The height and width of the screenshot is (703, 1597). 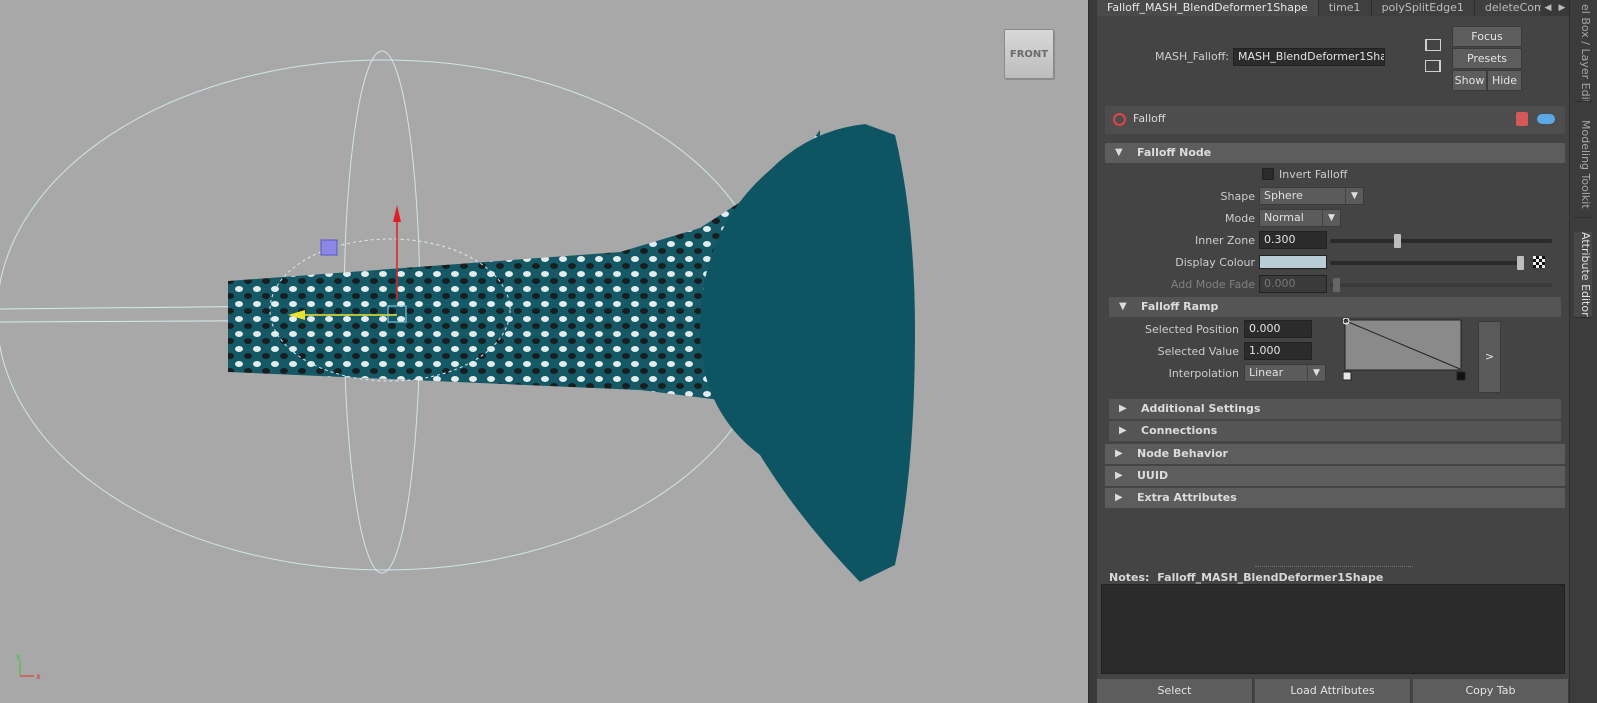 What do you see at coordinates (1187, 497) in the screenshot?
I see `section-extra-attributes-label: Extra Attributes` at bounding box center [1187, 497].